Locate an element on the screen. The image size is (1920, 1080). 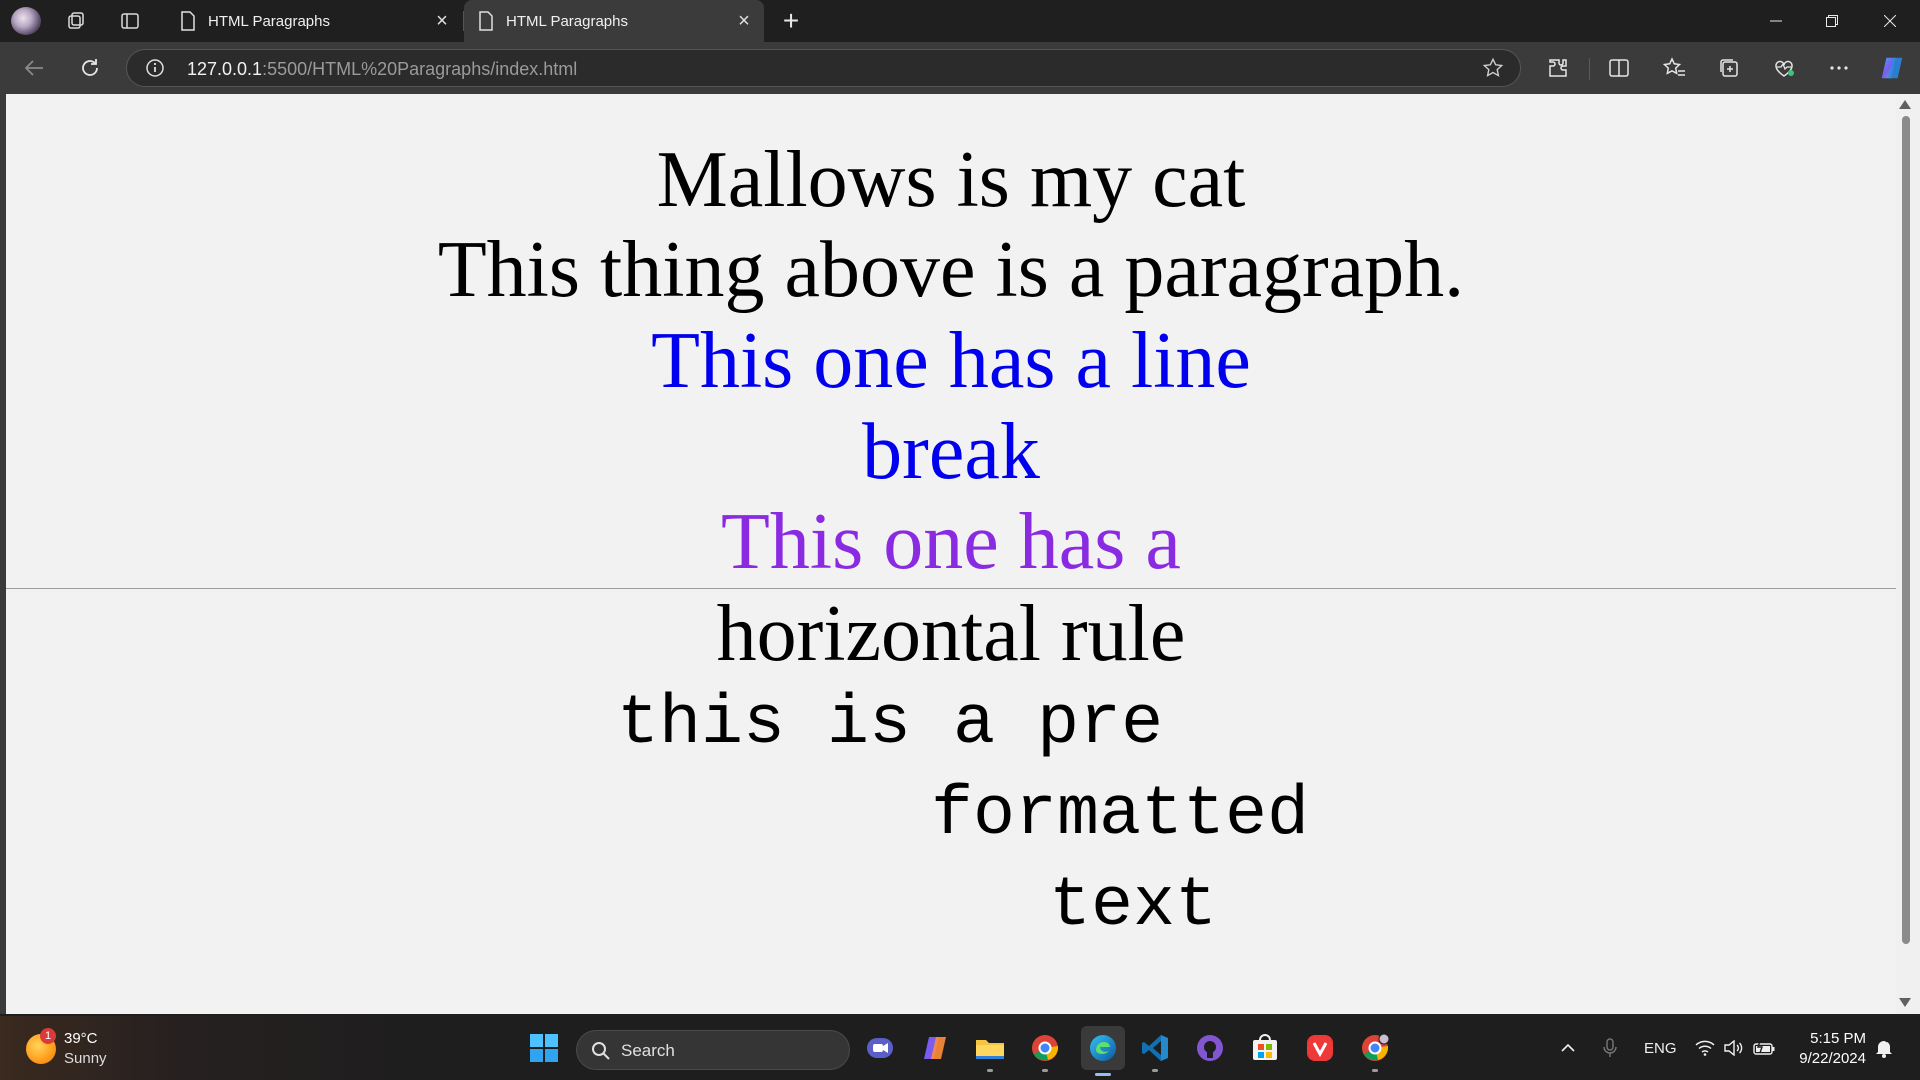
notifications-icon is located at coordinates (1884, 1048).